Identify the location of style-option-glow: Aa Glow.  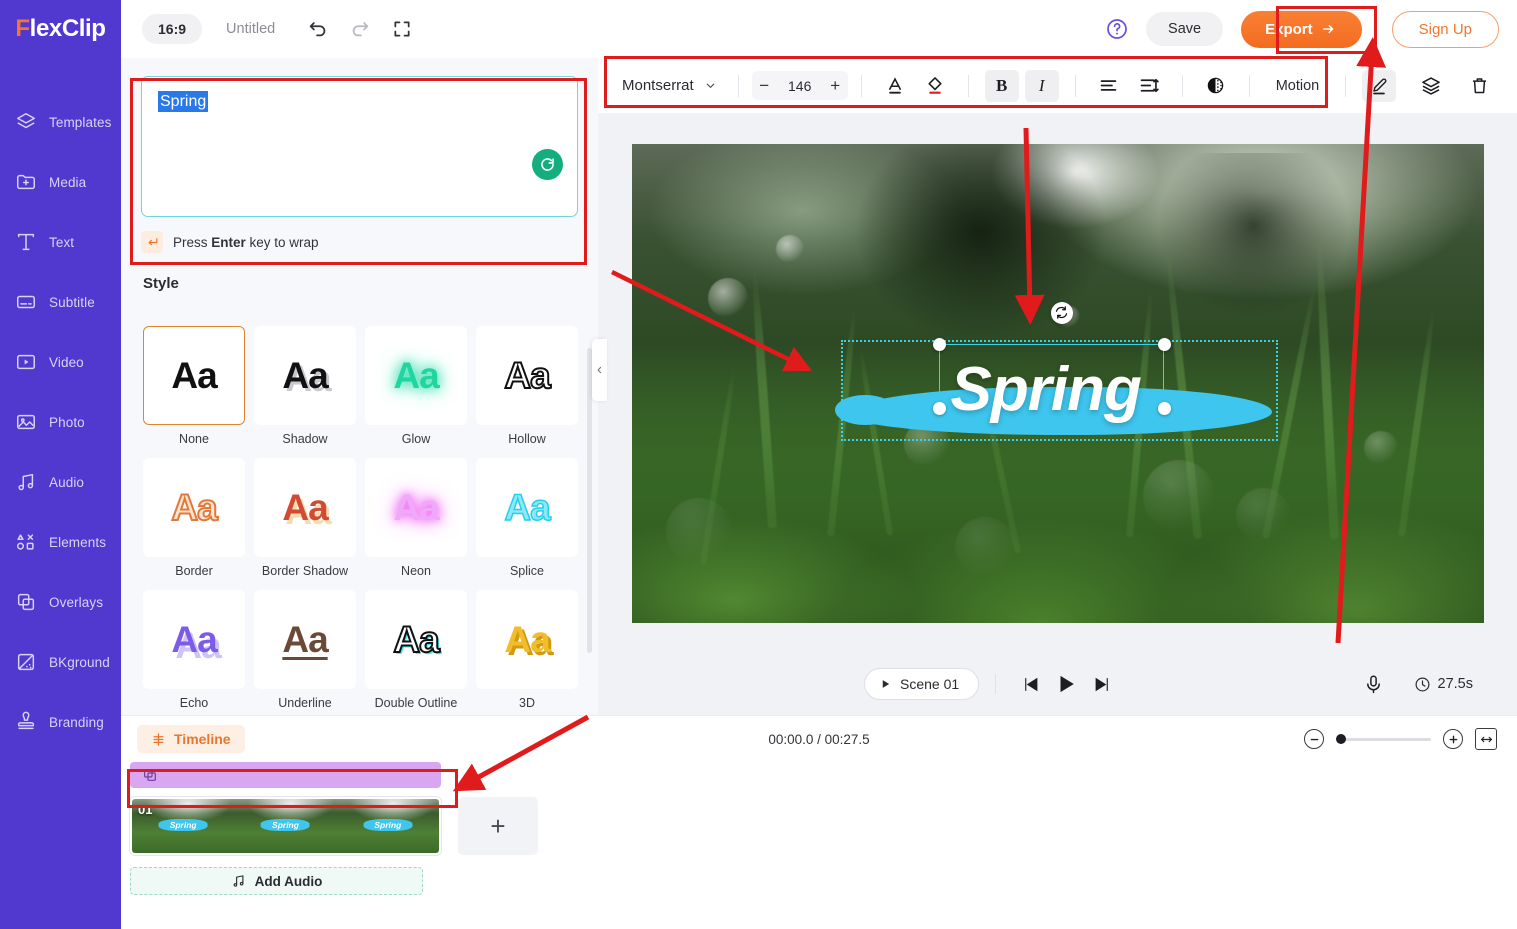
(416, 386).